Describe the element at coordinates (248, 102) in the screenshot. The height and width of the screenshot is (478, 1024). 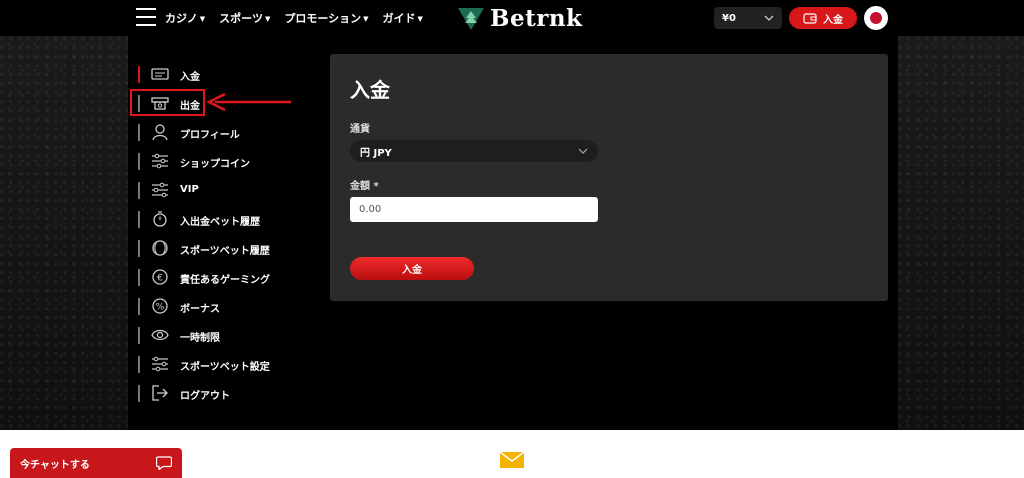
I see `annotation-arrow-icon` at that location.